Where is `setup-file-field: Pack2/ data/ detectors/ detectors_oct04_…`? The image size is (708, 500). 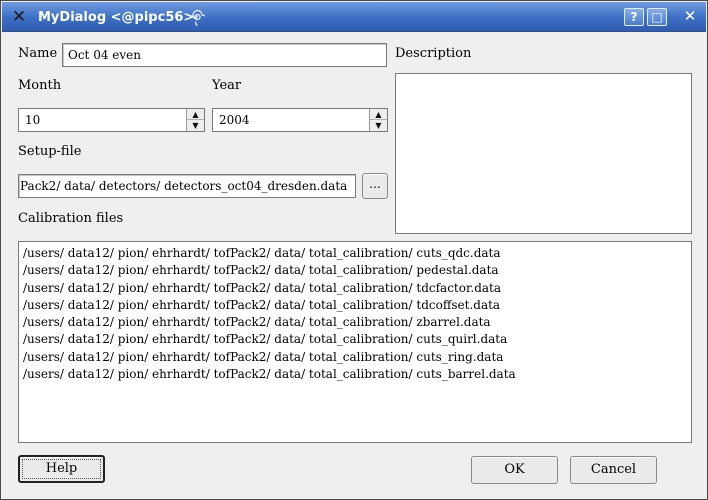 setup-file-field: Pack2/ data/ detectors/ detectors_oct04_… is located at coordinates (187, 186).